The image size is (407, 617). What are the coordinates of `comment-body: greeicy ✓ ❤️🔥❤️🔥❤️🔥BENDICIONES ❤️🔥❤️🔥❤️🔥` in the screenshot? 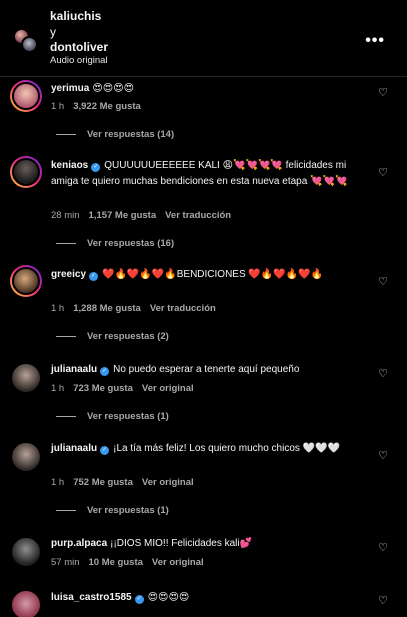 It's located at (208, 275).